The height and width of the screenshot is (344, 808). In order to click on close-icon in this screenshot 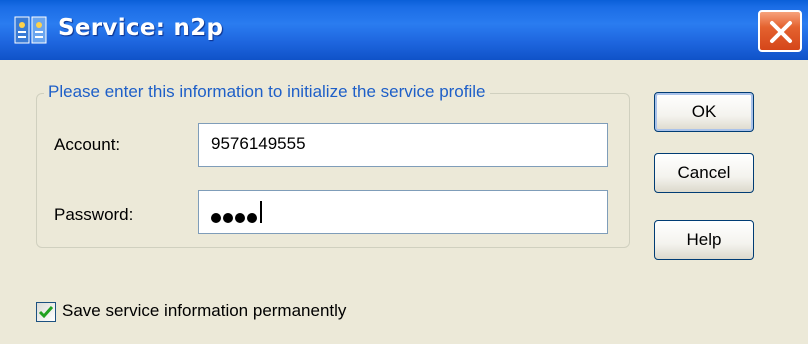, I will do `click(781, 32)`.